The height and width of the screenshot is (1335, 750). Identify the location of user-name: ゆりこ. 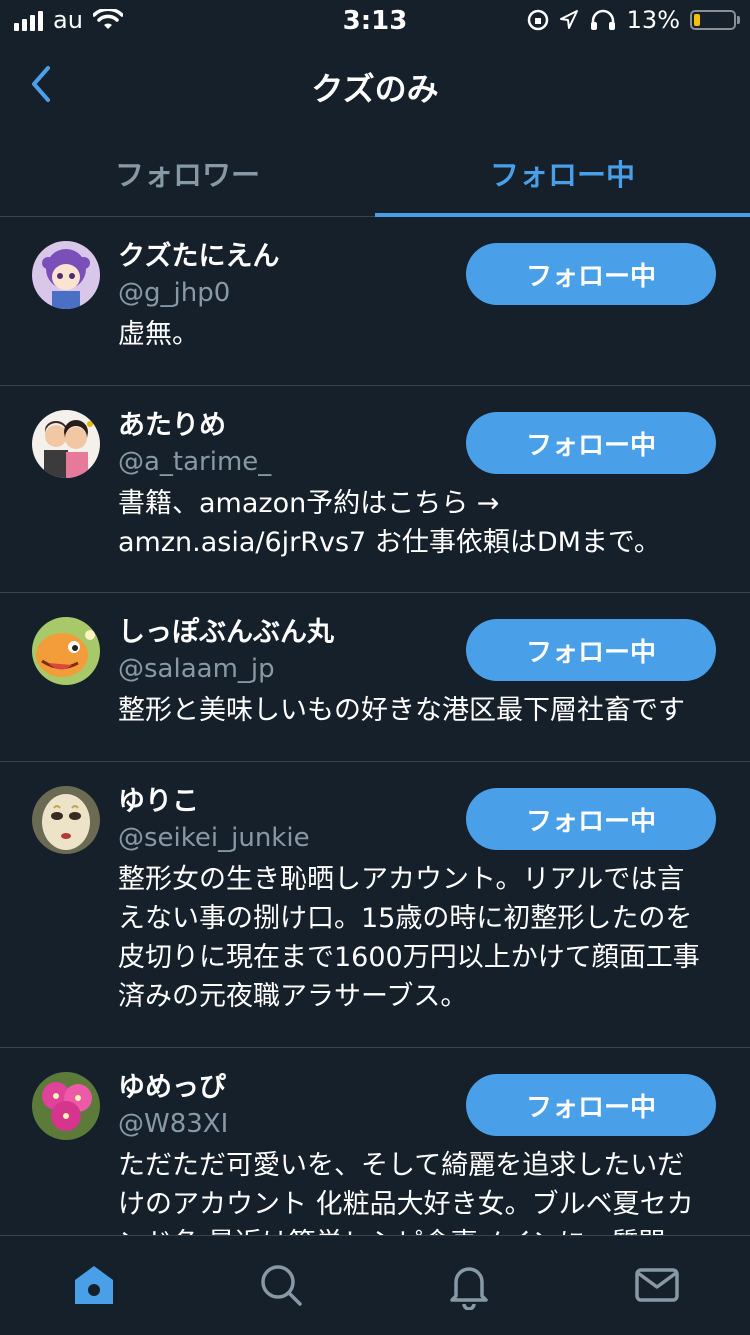
(158, 801).